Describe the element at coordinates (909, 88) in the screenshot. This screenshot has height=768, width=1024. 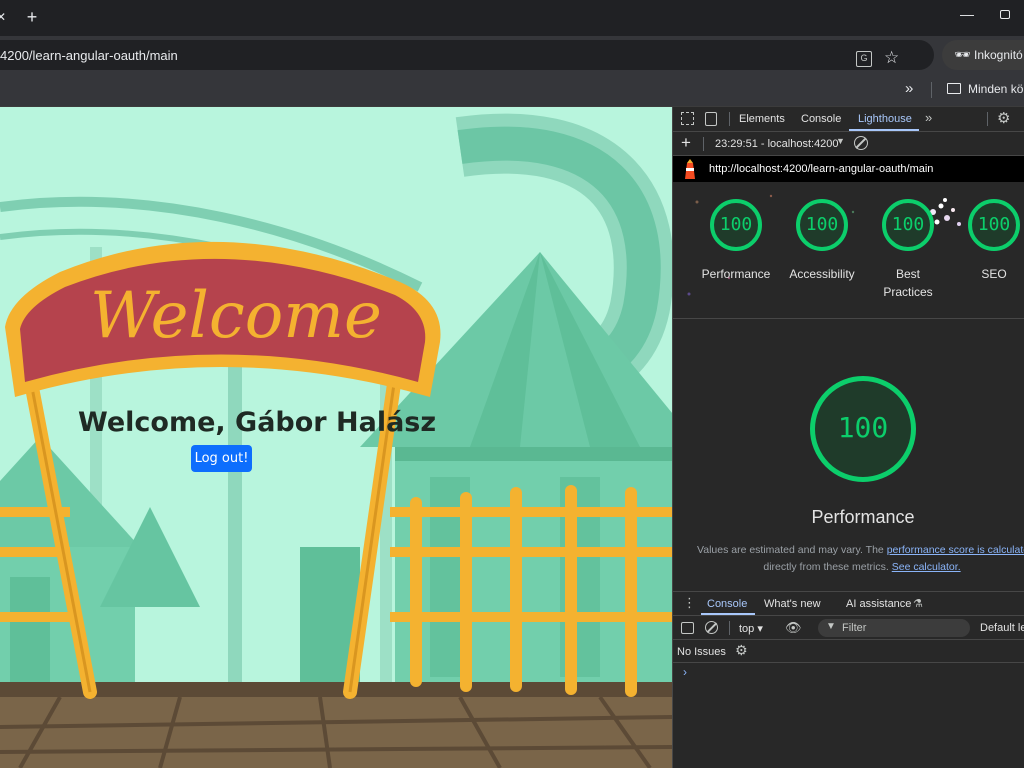
I see `chevron-double-right-icon: »` at that location.